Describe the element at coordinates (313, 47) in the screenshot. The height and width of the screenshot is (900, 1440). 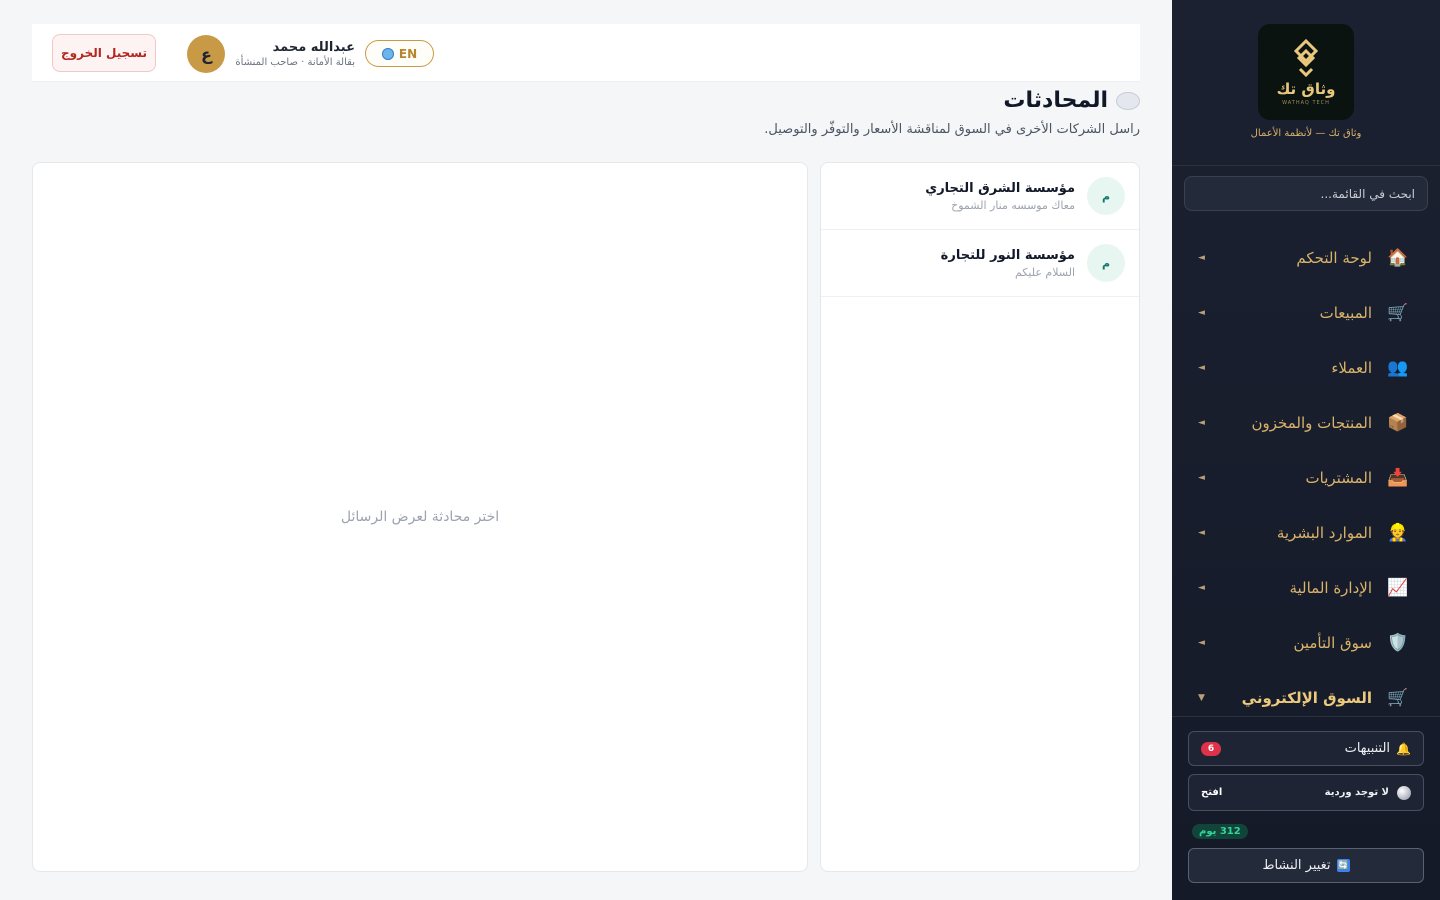
I see `user-name: عبدالله محمد` at that location.